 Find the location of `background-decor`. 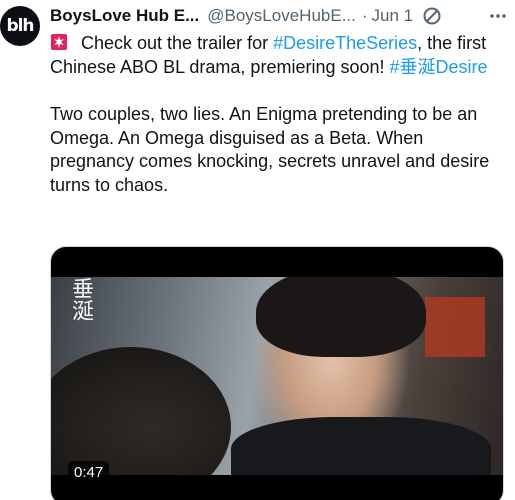

background-decor is located at coordinates (455, 327).